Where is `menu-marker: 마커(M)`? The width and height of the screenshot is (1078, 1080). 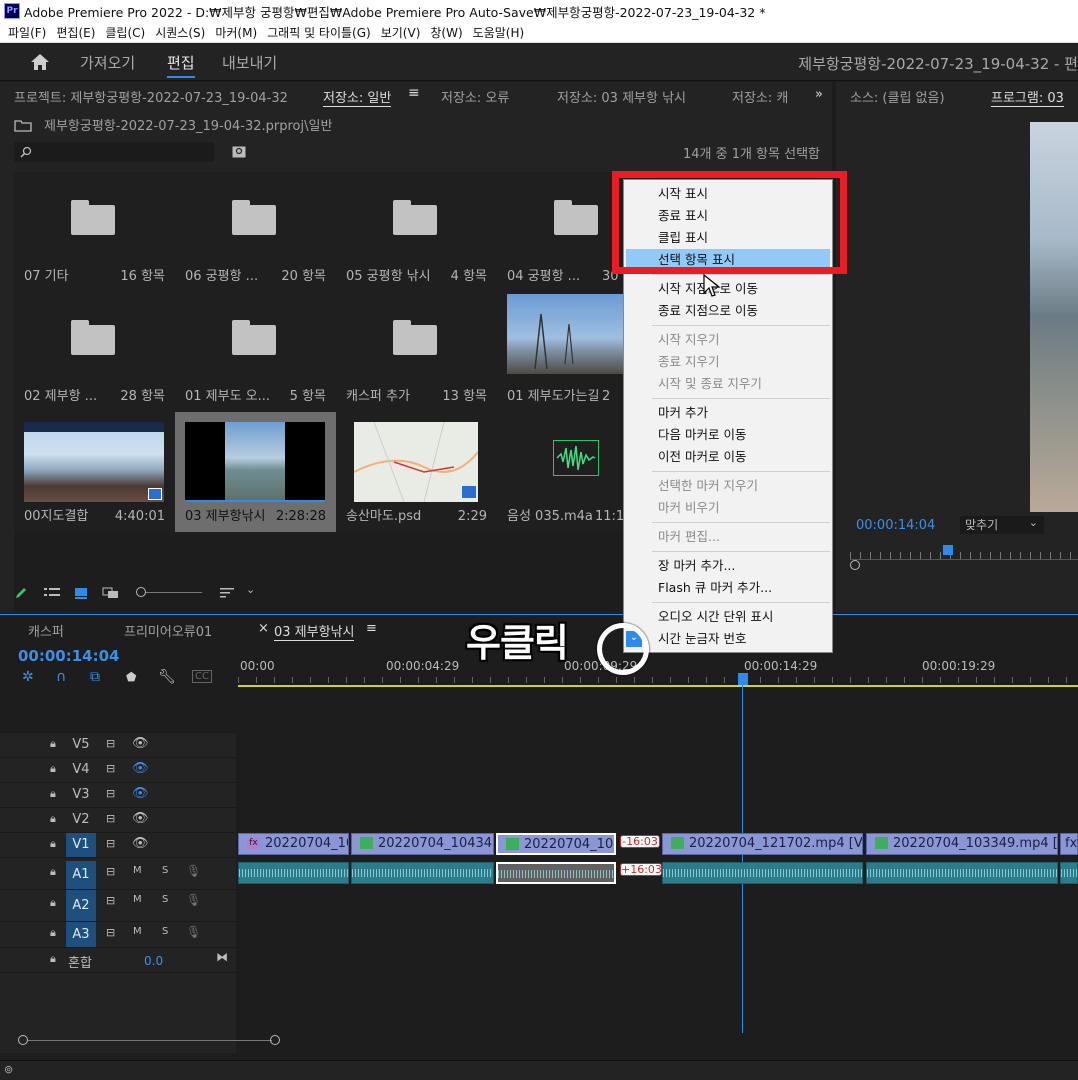 menu-marker: 마커(M) is located at coordinates (236, 32).